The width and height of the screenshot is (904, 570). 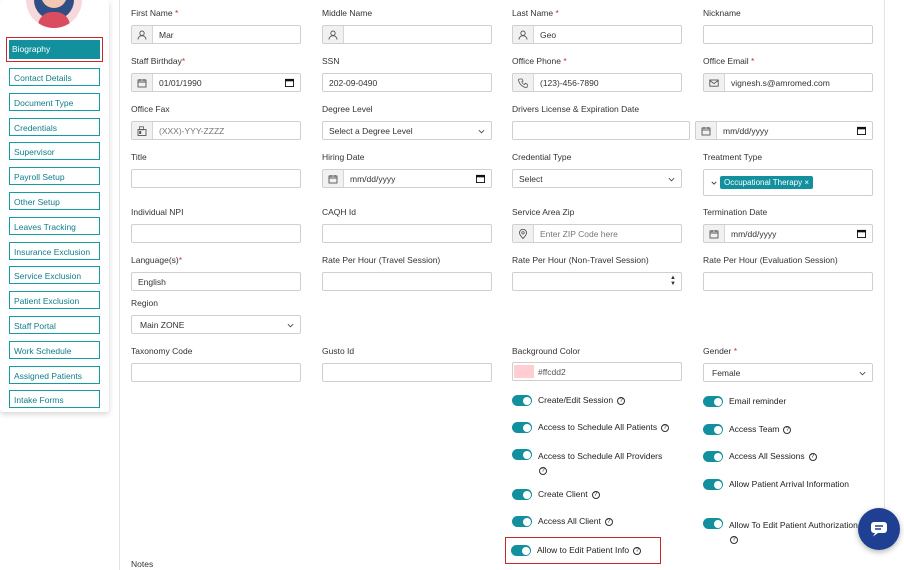 What do you see at coordinates (381, 260) in the screenshot?
I see `rate-travel-label: Rate Per Hour (Travel Session)` at bounding box center [381, 260].